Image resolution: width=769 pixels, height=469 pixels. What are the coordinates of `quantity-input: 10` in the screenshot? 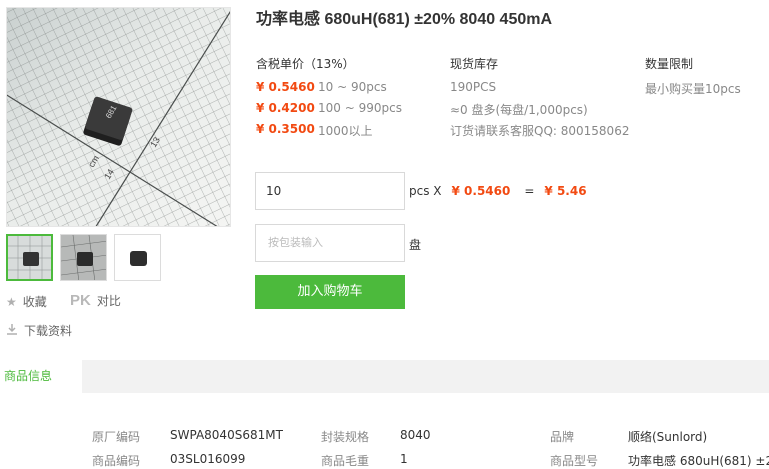 It's located at (330, 191).